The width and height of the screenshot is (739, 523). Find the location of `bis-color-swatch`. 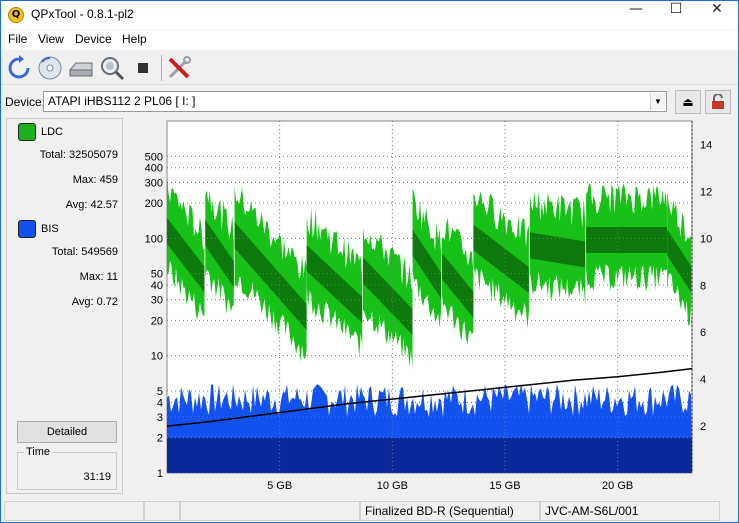

bis-color-swatch is located at coordinates (27, 229).